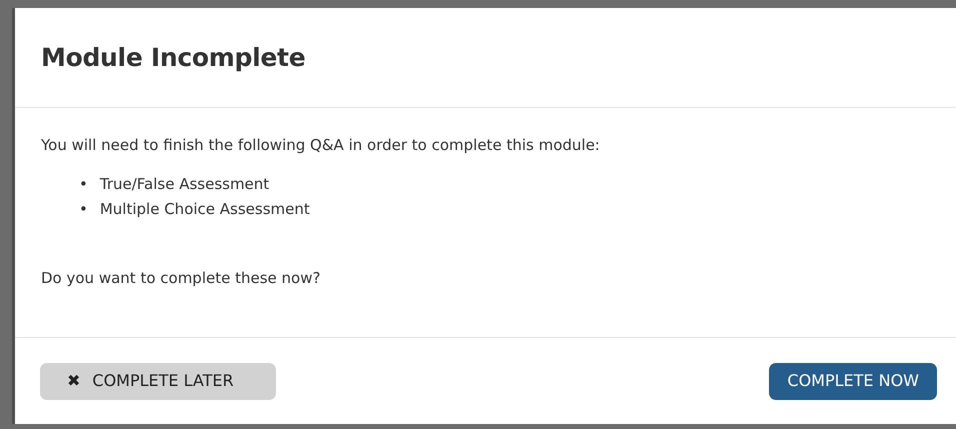 This screenshot has width=956, height=429. Describe the element at coordinates (185, 184) in the screenshot. I see `list-item-text: True/False Assessment` at that location.